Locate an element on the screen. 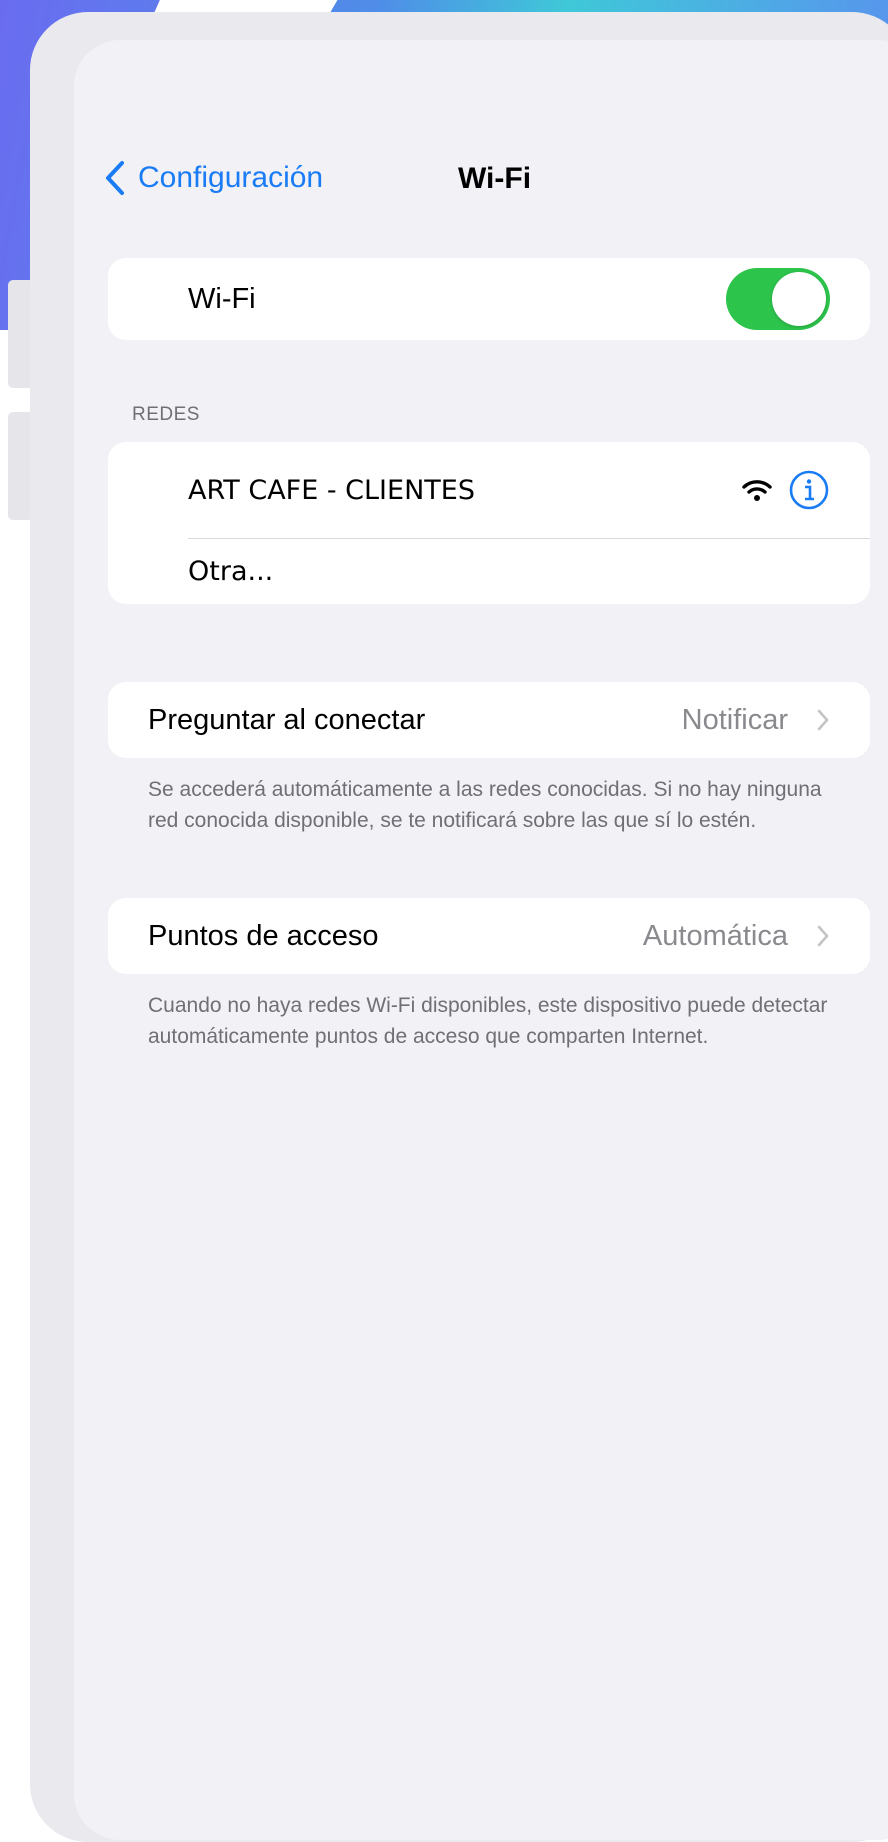 The width and height of the screenshot is (888, 1842). back-button: Configuración is located at coordinates (213, 178).